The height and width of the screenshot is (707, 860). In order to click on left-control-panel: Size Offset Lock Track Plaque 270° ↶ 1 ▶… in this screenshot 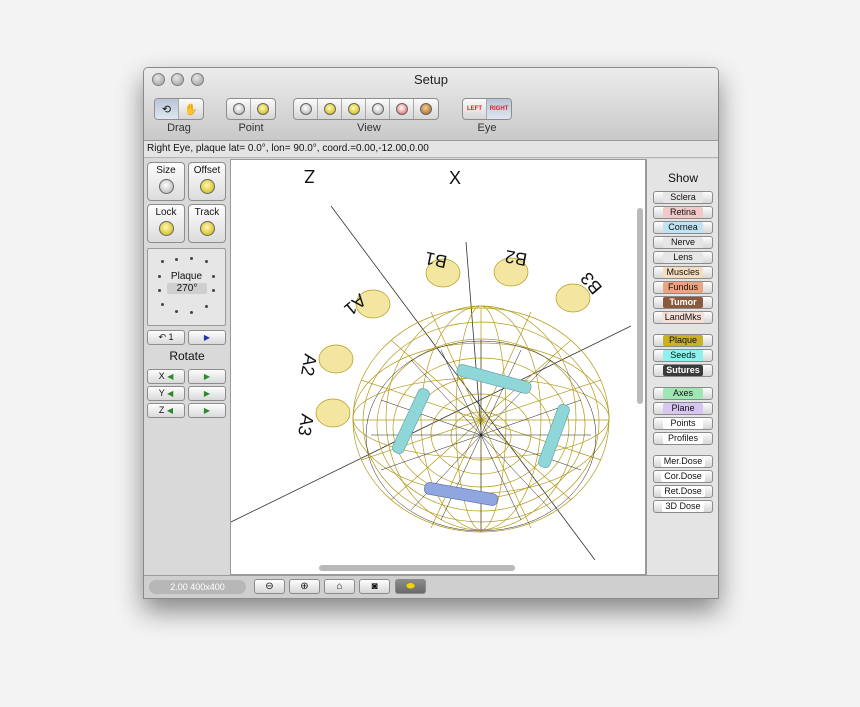, I will do `click(187, 366)`.